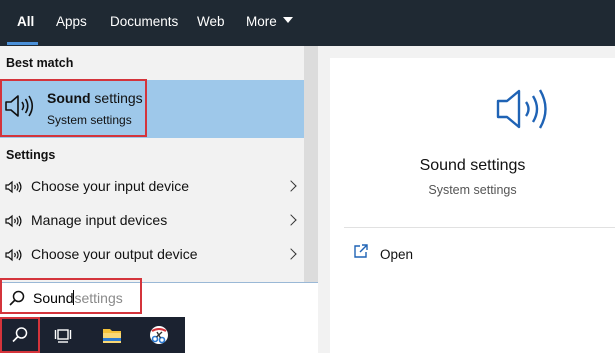 The width and height of the screenshot is (615, 353). Describe the element at coordinates (40, 63) in the screenshot. I see `best-match-heading: Best match` at that location.